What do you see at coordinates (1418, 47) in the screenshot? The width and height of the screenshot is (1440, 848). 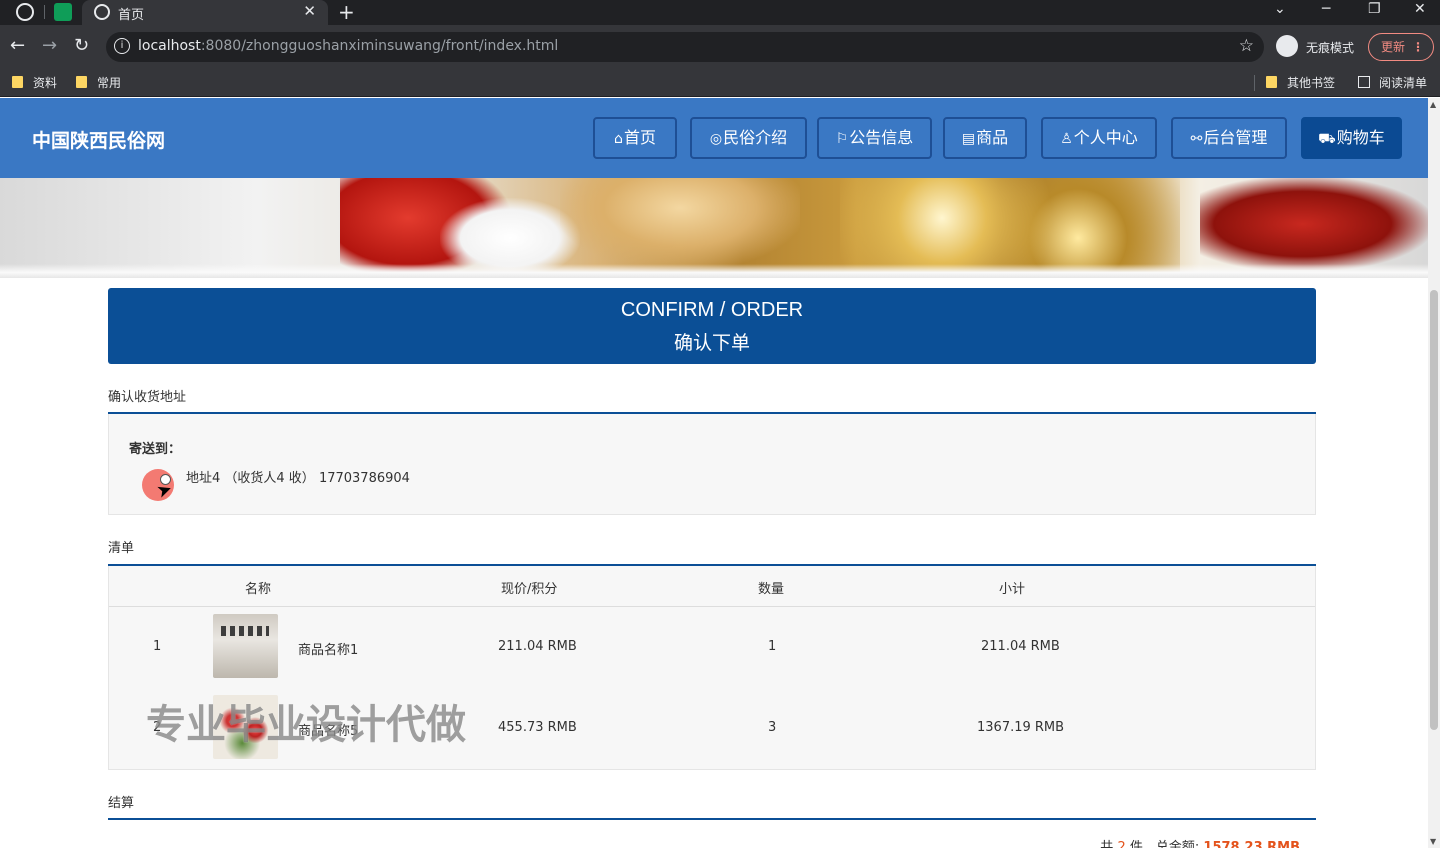 I see `menu-dots-icon: ⋮` at bounding box center [1418, 47].